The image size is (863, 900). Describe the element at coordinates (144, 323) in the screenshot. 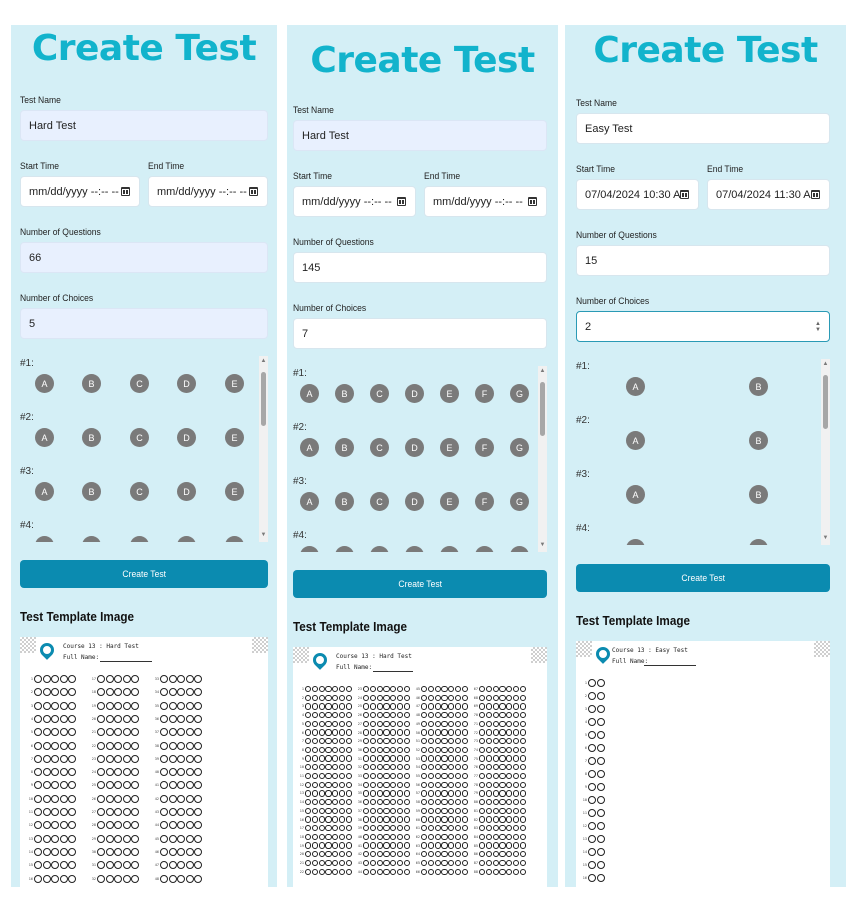

I see `num-choices-input: 5` at that location.